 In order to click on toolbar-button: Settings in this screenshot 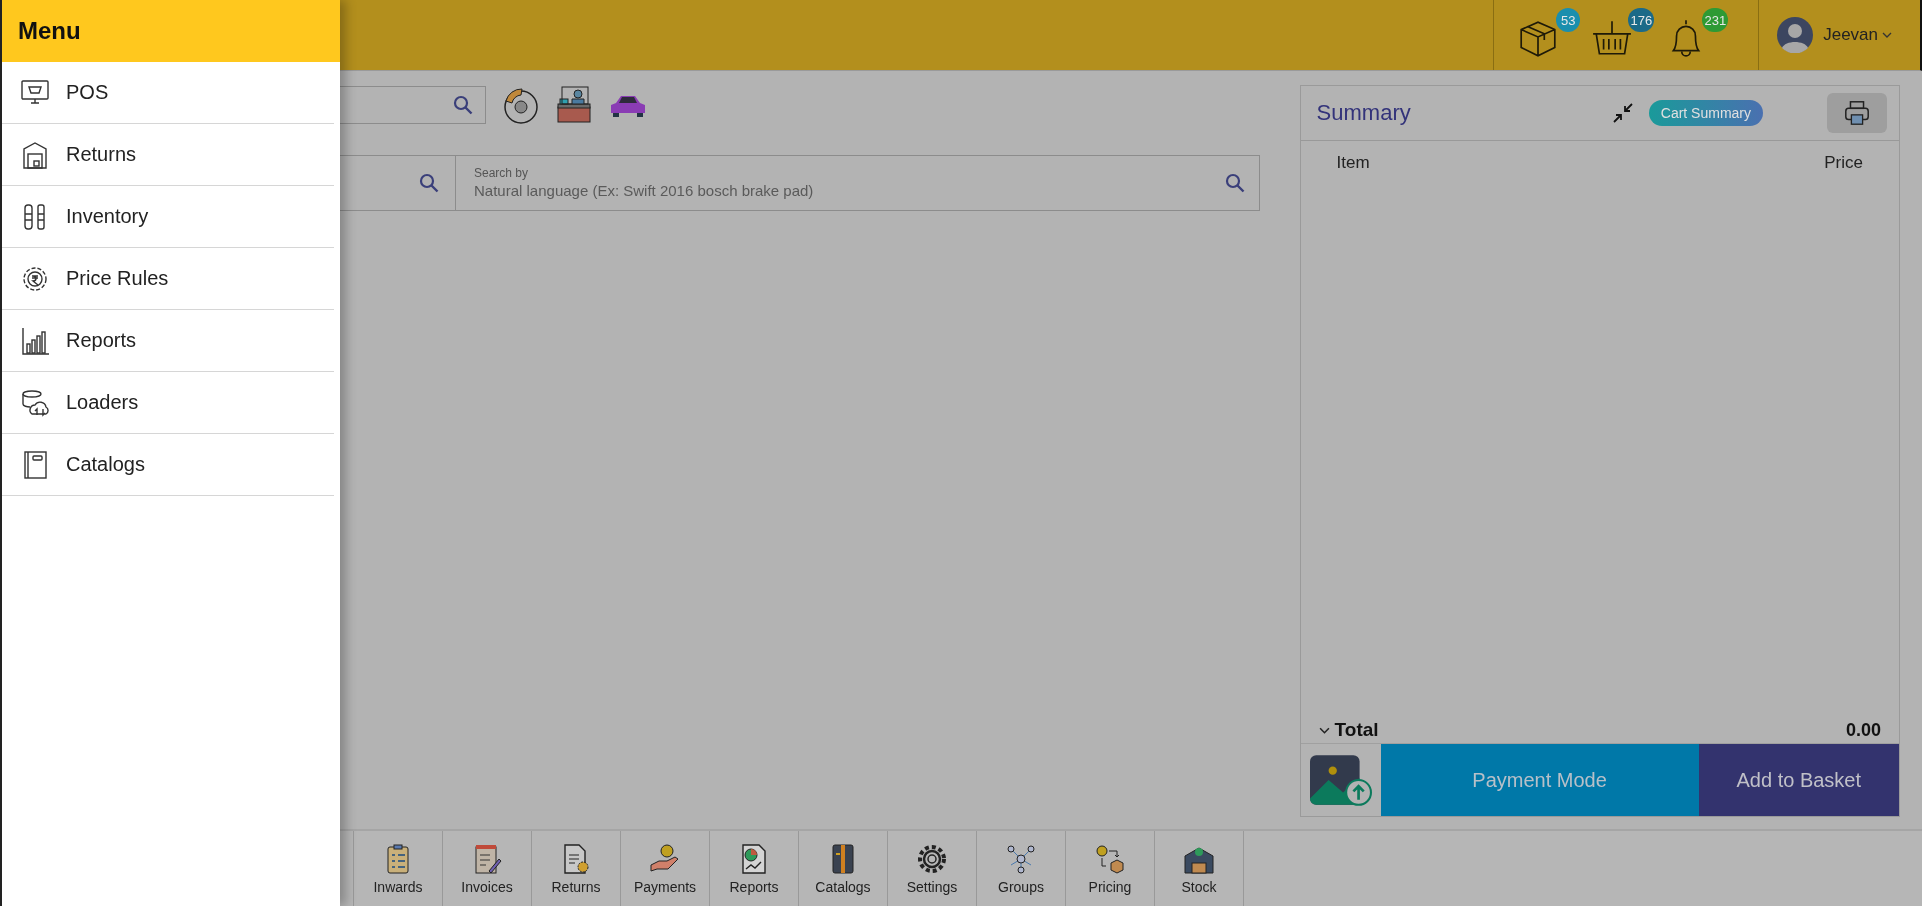, I will do `click(931, 868)`.